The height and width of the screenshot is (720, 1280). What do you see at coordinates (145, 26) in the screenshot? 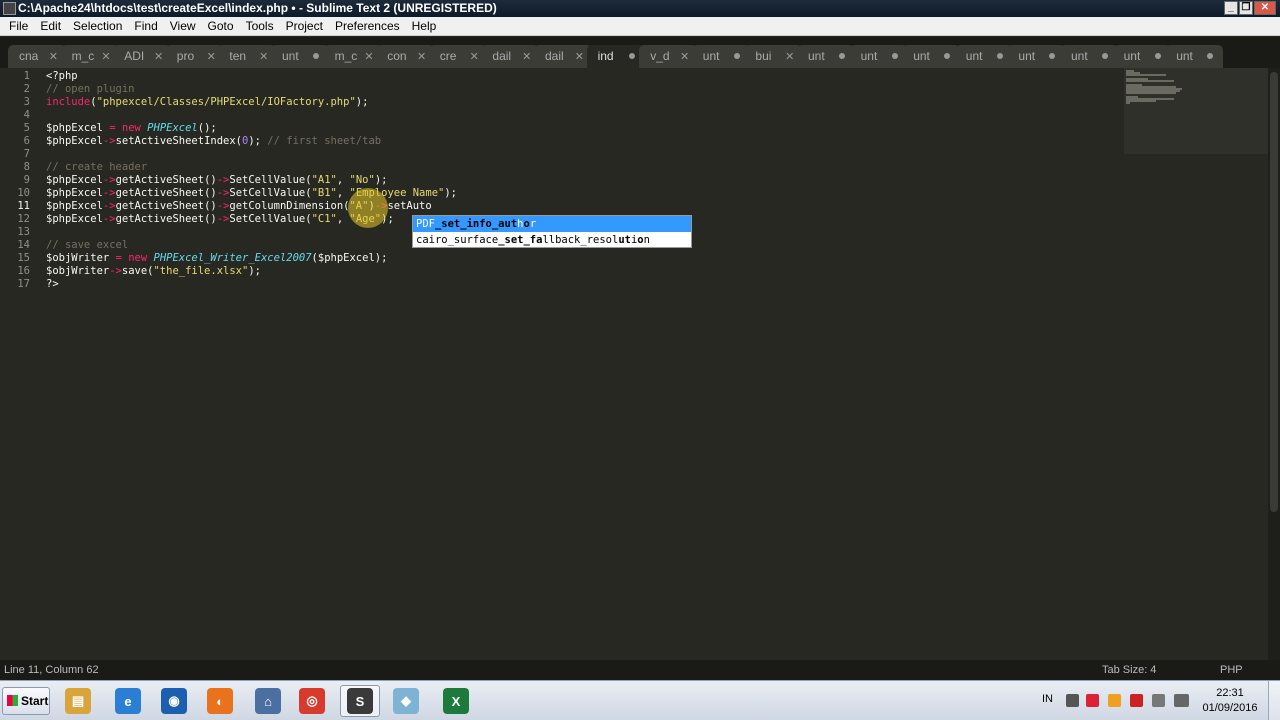
I see `menu-find: Find` at bounding box center [145, 26].